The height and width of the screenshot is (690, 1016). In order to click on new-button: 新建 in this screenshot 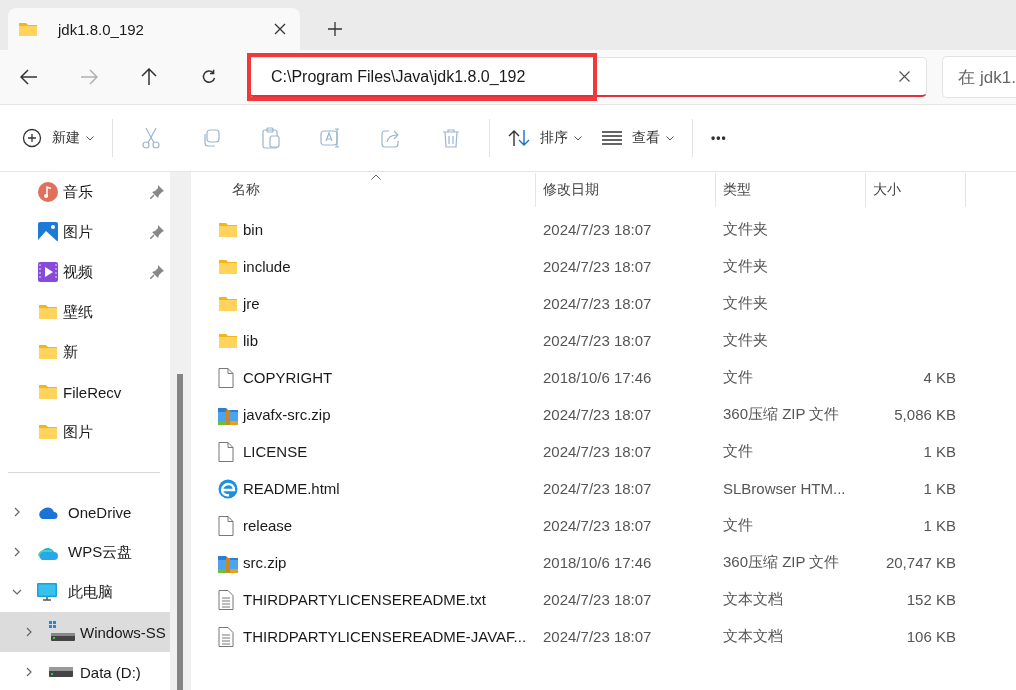, I will do `click(58, 138)`.